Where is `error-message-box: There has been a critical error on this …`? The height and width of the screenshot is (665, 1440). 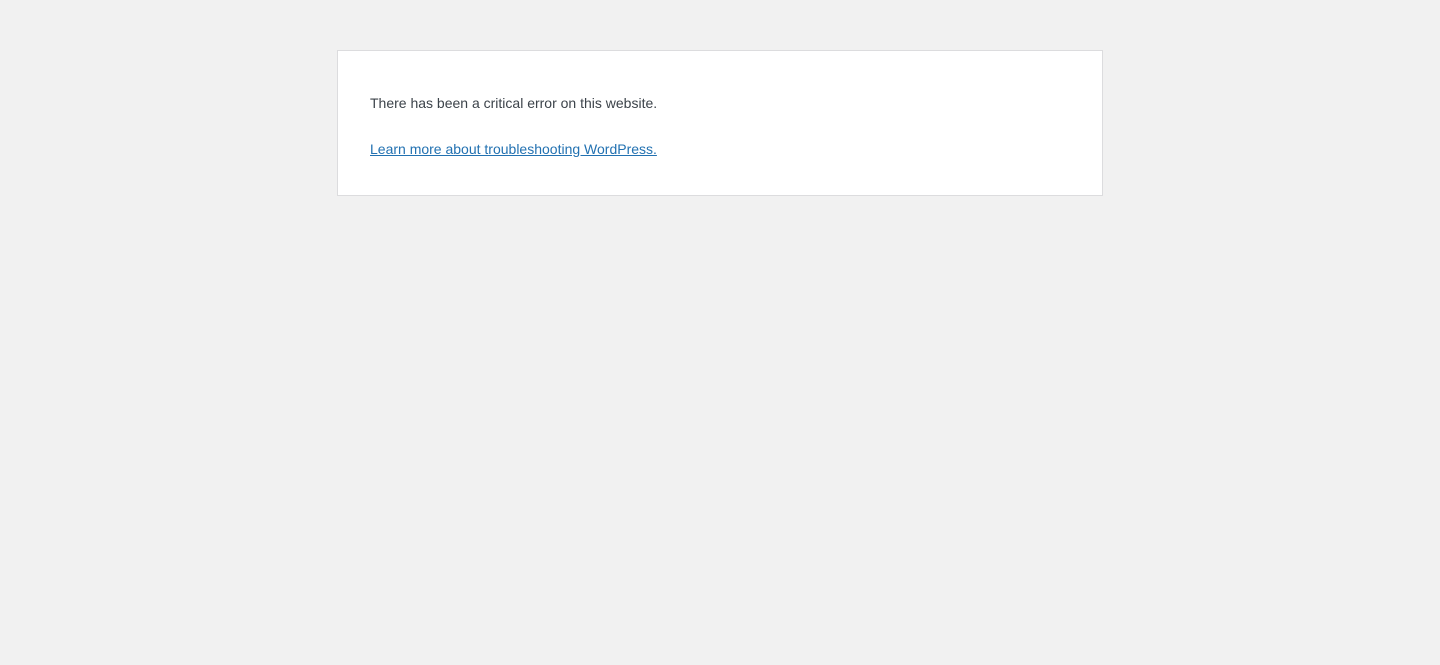 error-message-box: There has been a critical error on this … is located at coordinates (720, 123).